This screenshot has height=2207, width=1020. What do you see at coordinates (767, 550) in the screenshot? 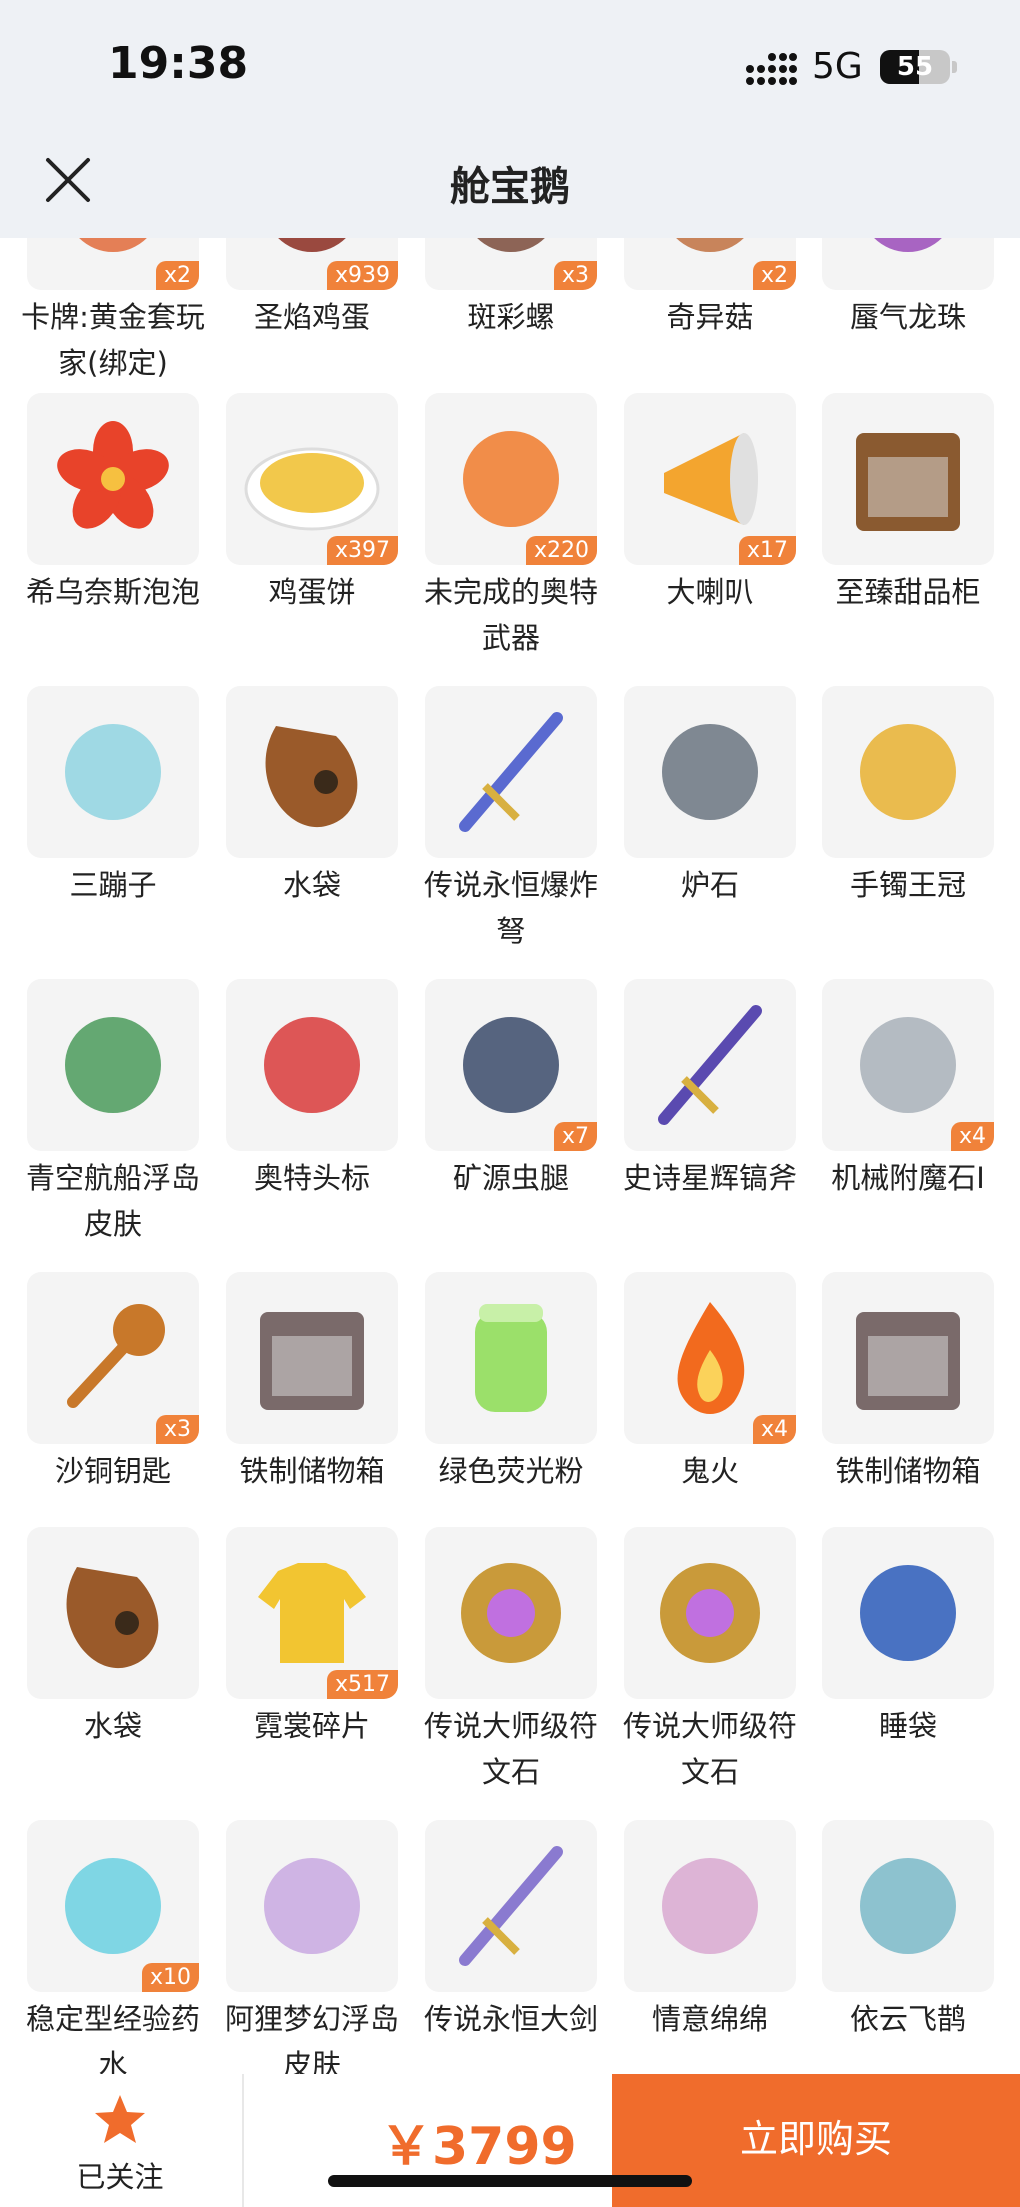
I see `quantity-badge: x17` at bounding box center [767, 550].